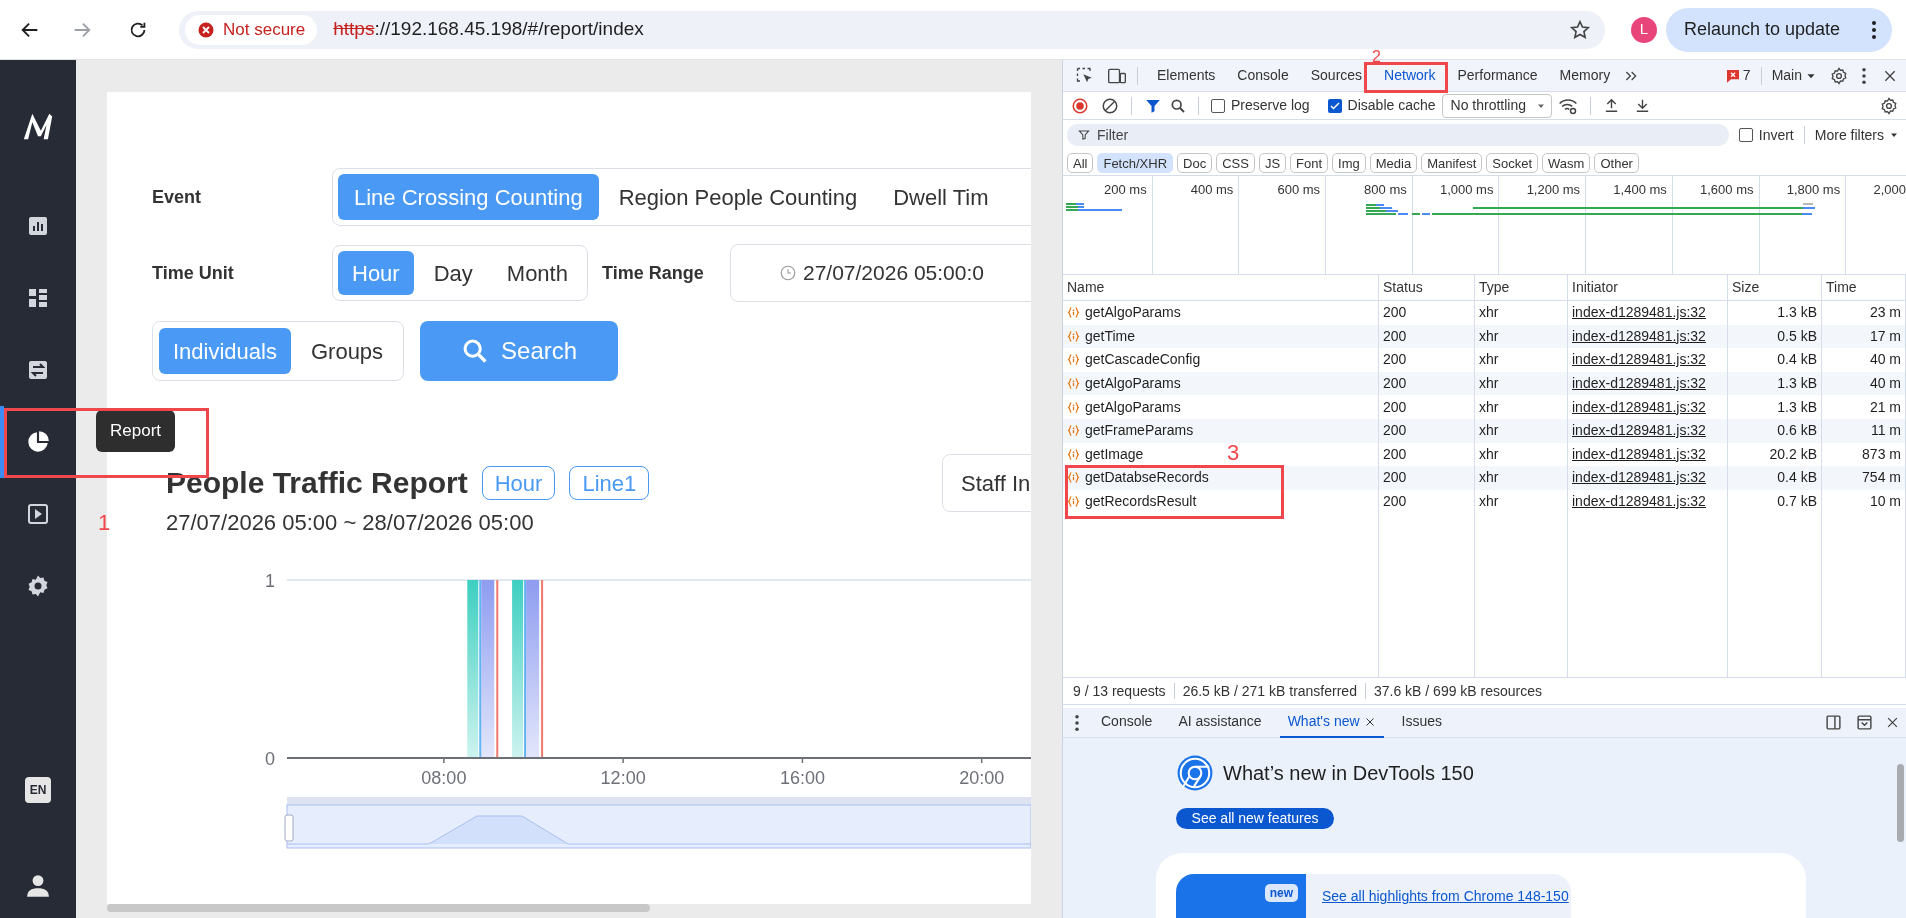  I want to click on request-name: getTime, so click(1110, 336).